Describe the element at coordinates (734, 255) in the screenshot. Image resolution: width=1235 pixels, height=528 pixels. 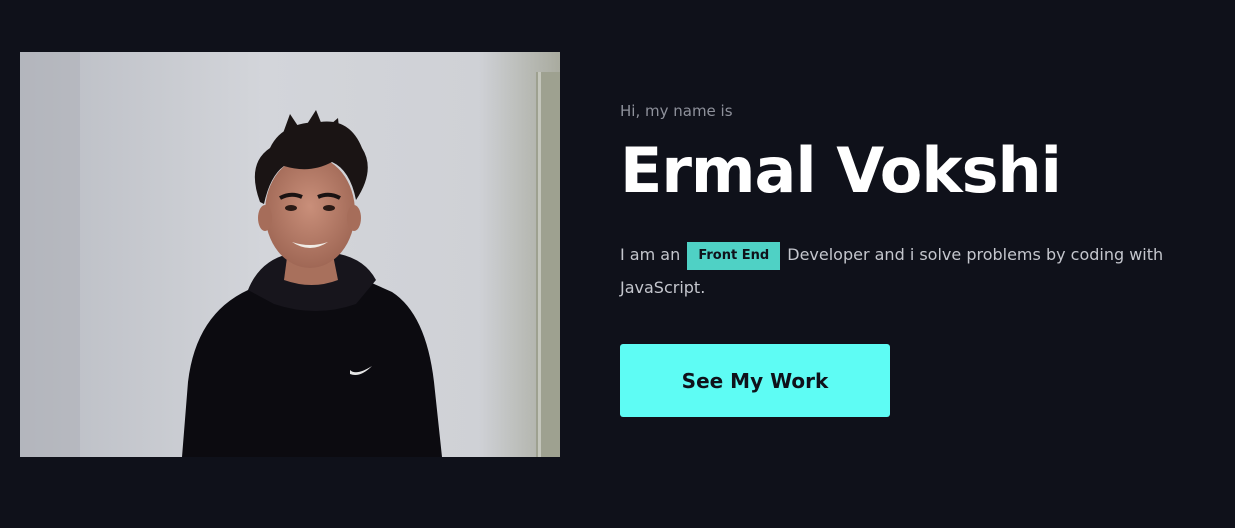
I see `role-badge: Front End` at that location.